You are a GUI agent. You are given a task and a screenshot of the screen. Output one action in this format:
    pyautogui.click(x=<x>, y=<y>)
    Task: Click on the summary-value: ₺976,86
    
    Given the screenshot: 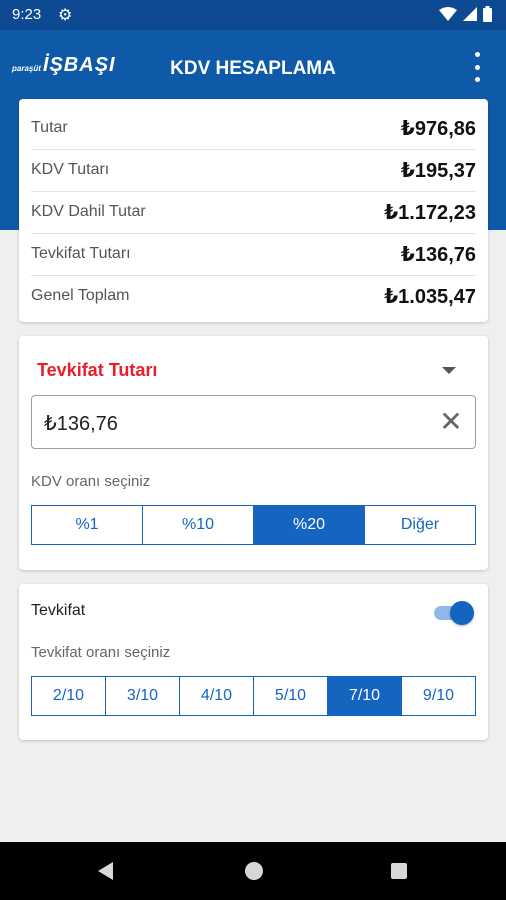 What is the action you would take?
    pyautogui.click(x=438, y=128)
    